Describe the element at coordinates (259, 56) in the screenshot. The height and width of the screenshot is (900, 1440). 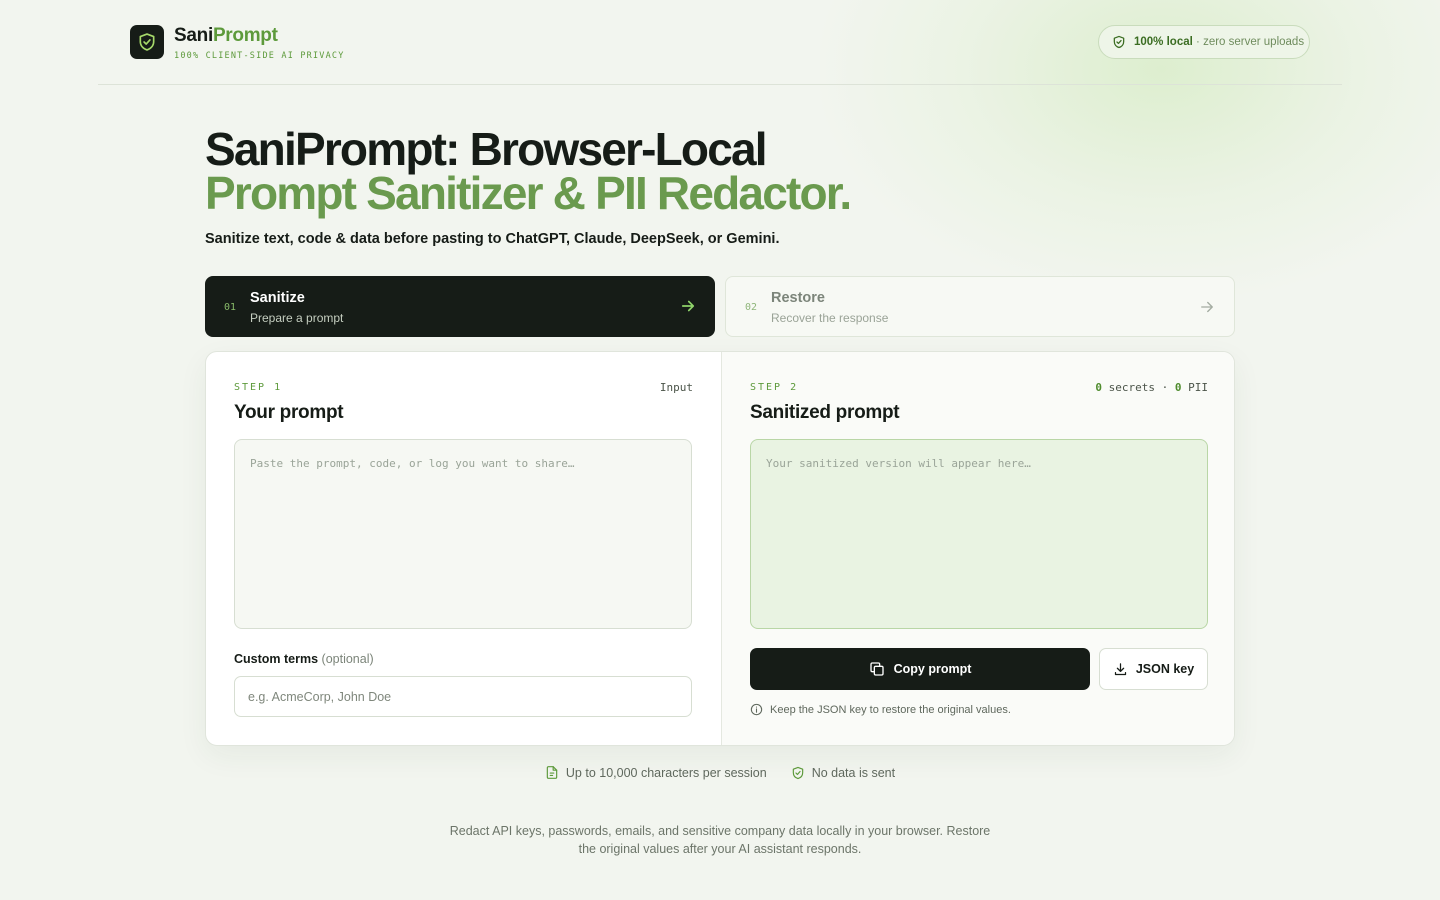
I see `brand-tagline: 100% CLIENT-SIDE AI PRIVACY` at that location.